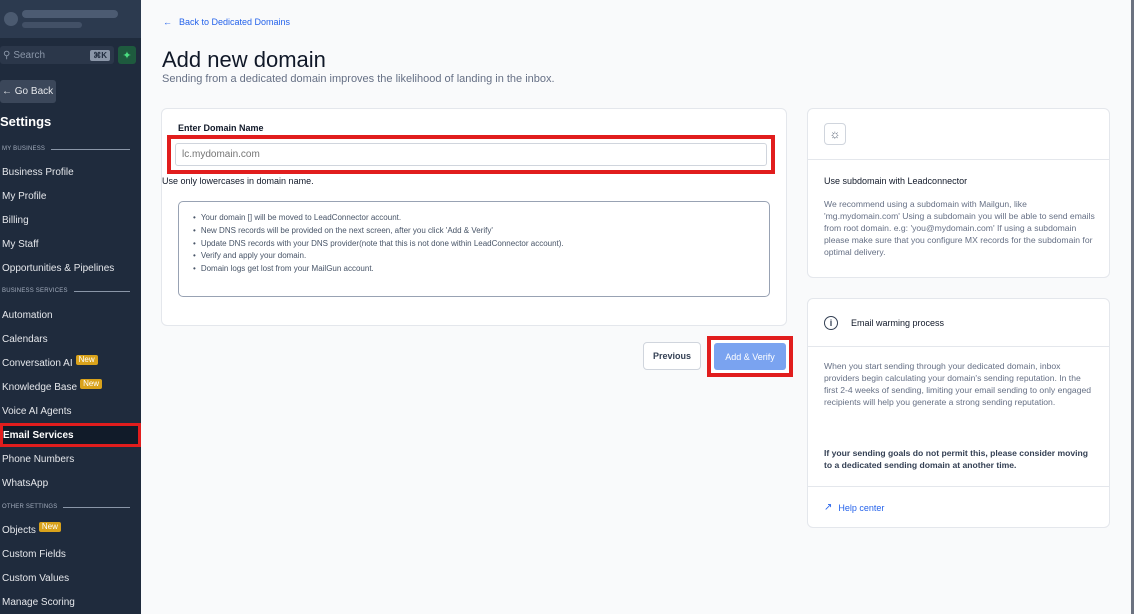  What do you see at coordinates (27, 315) in the screenshot?
I see `sidebar-item-automation: Automation` at bounding box center [27, 315].